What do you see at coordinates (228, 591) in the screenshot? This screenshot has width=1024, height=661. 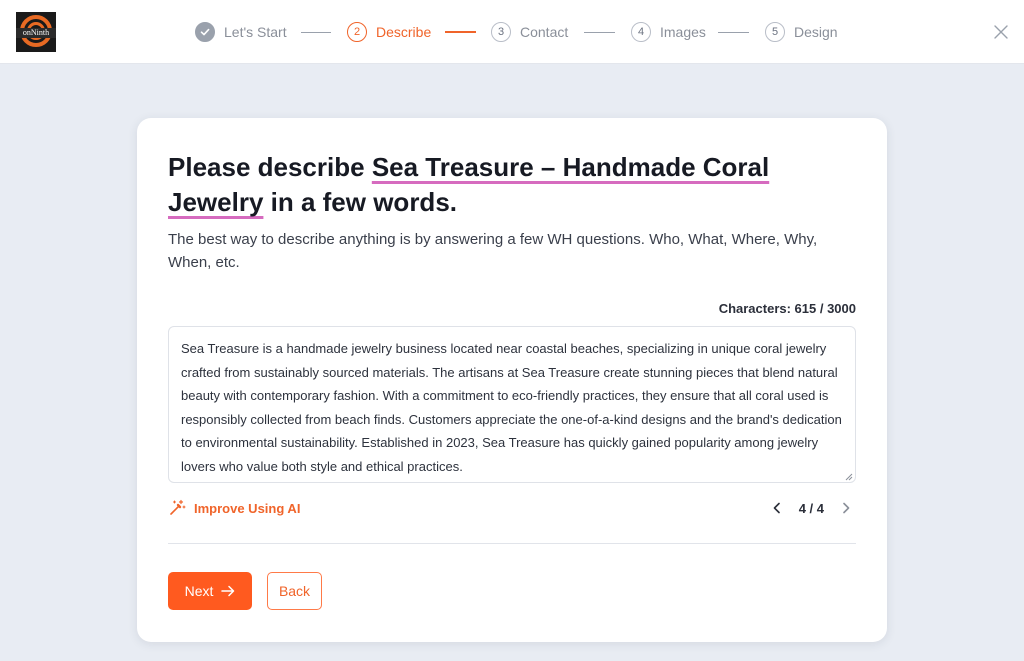 I see `arrow-right-icon` at bounding box center [228, 591].